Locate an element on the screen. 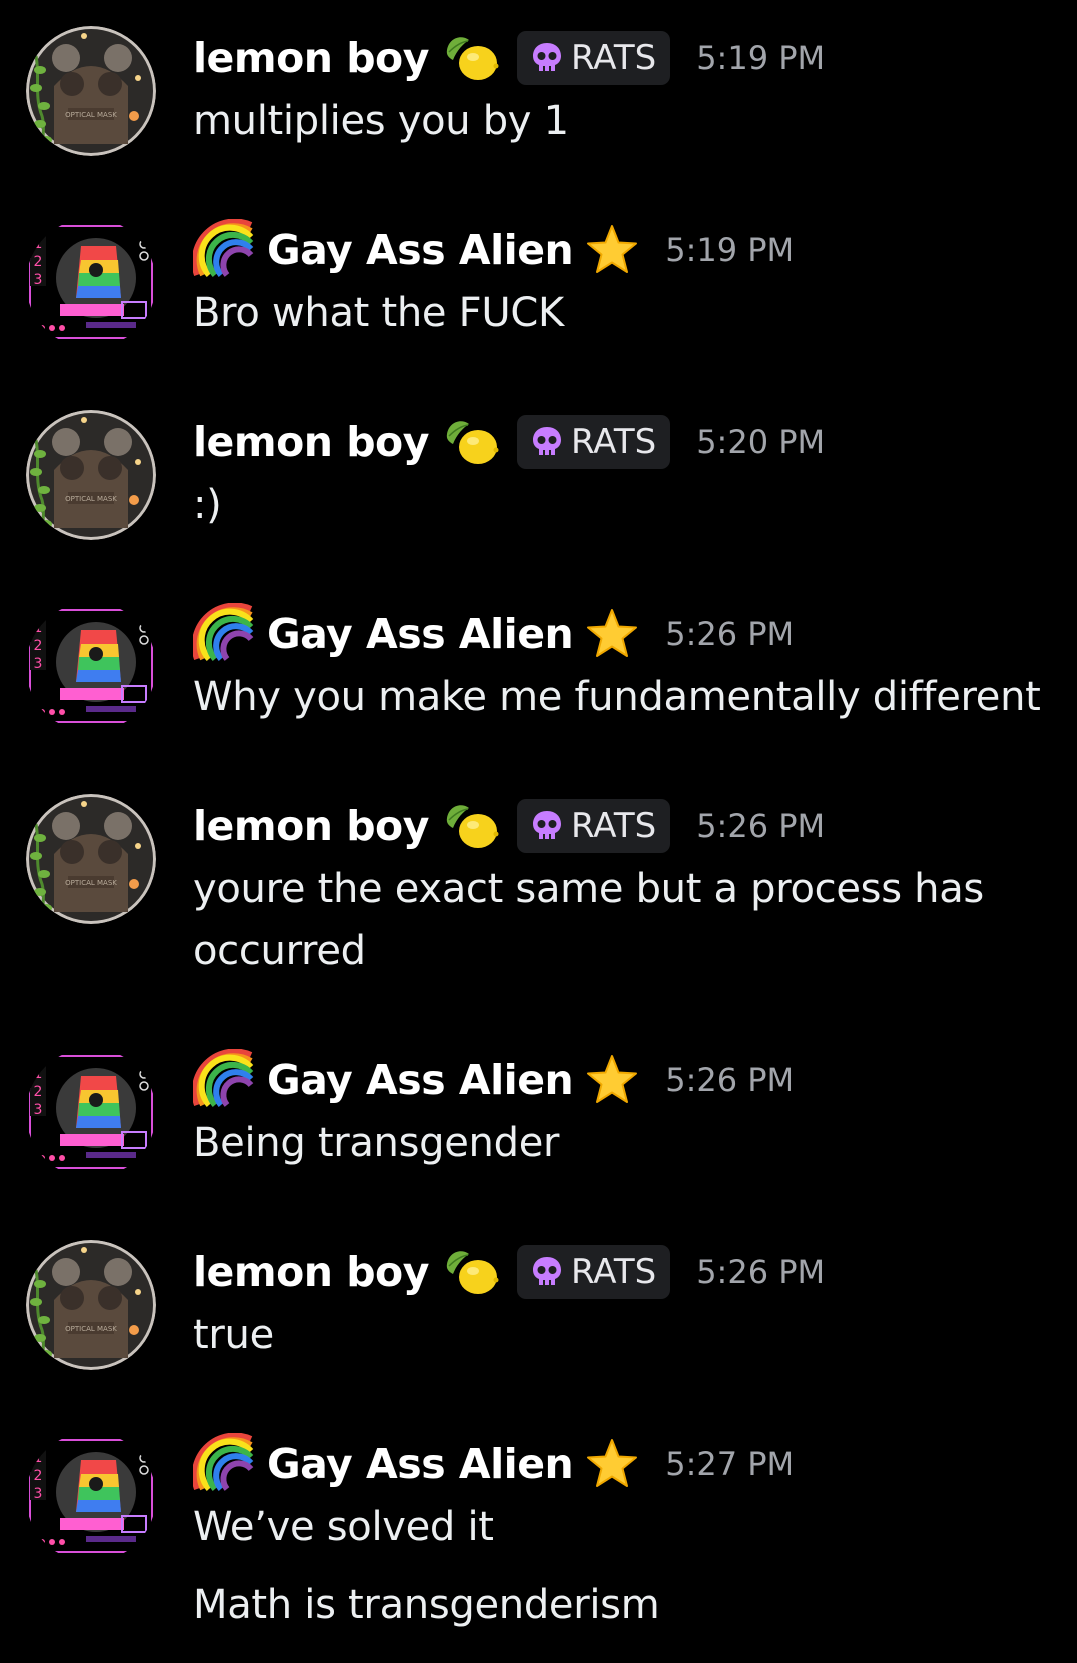 The image size is (1077, 1663). message-content: lemon boy RATS 5:20 PM :) is located at coordinates (625, 473).